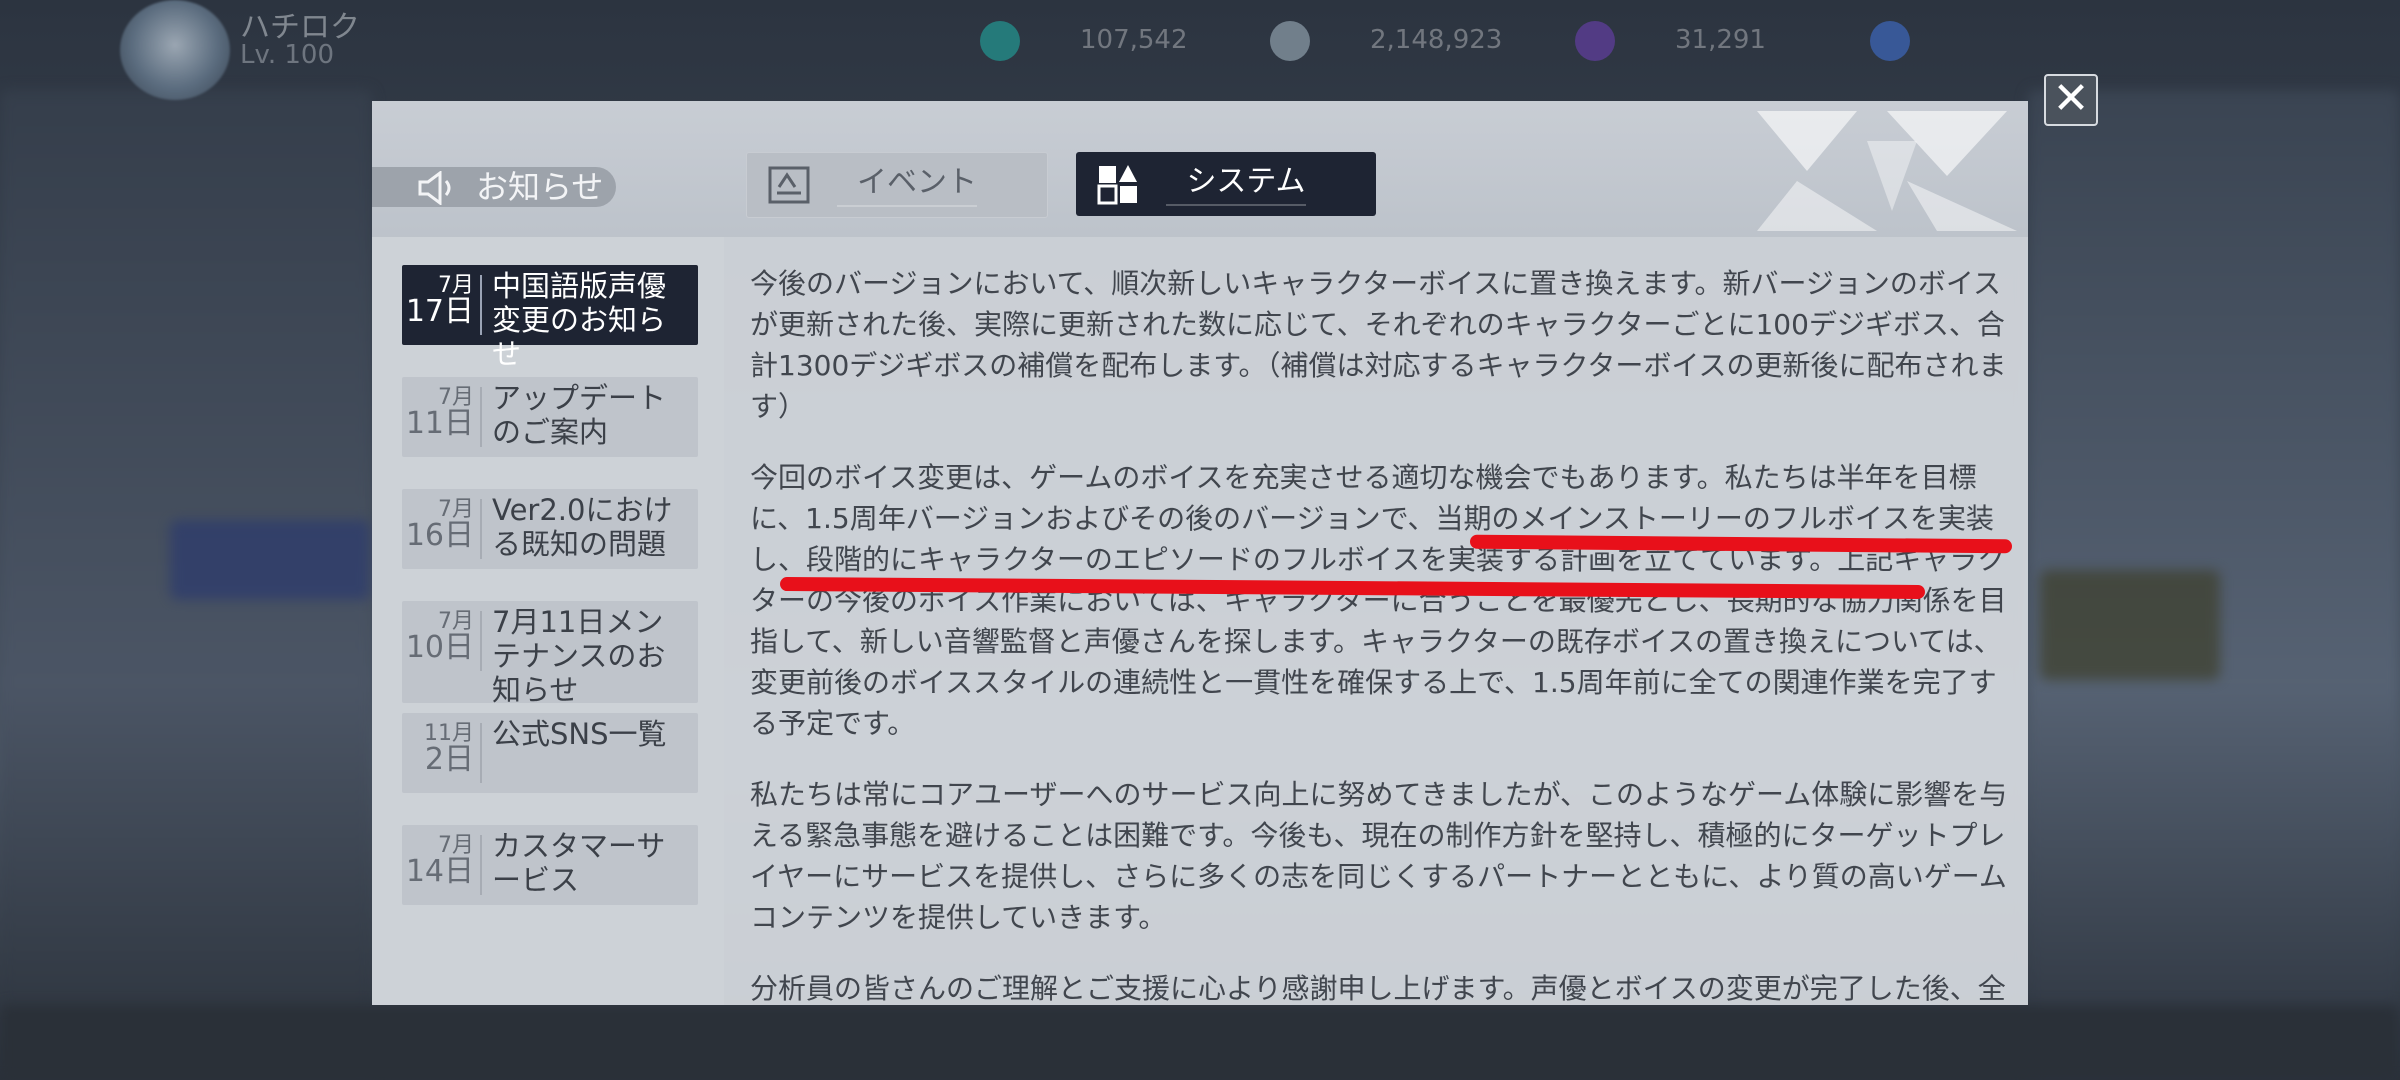 The height and width of the screenshot is (1080, 2400). I want to click on notice-title: 7月11日メンテナンスのお知らせ, so click(579, 656).